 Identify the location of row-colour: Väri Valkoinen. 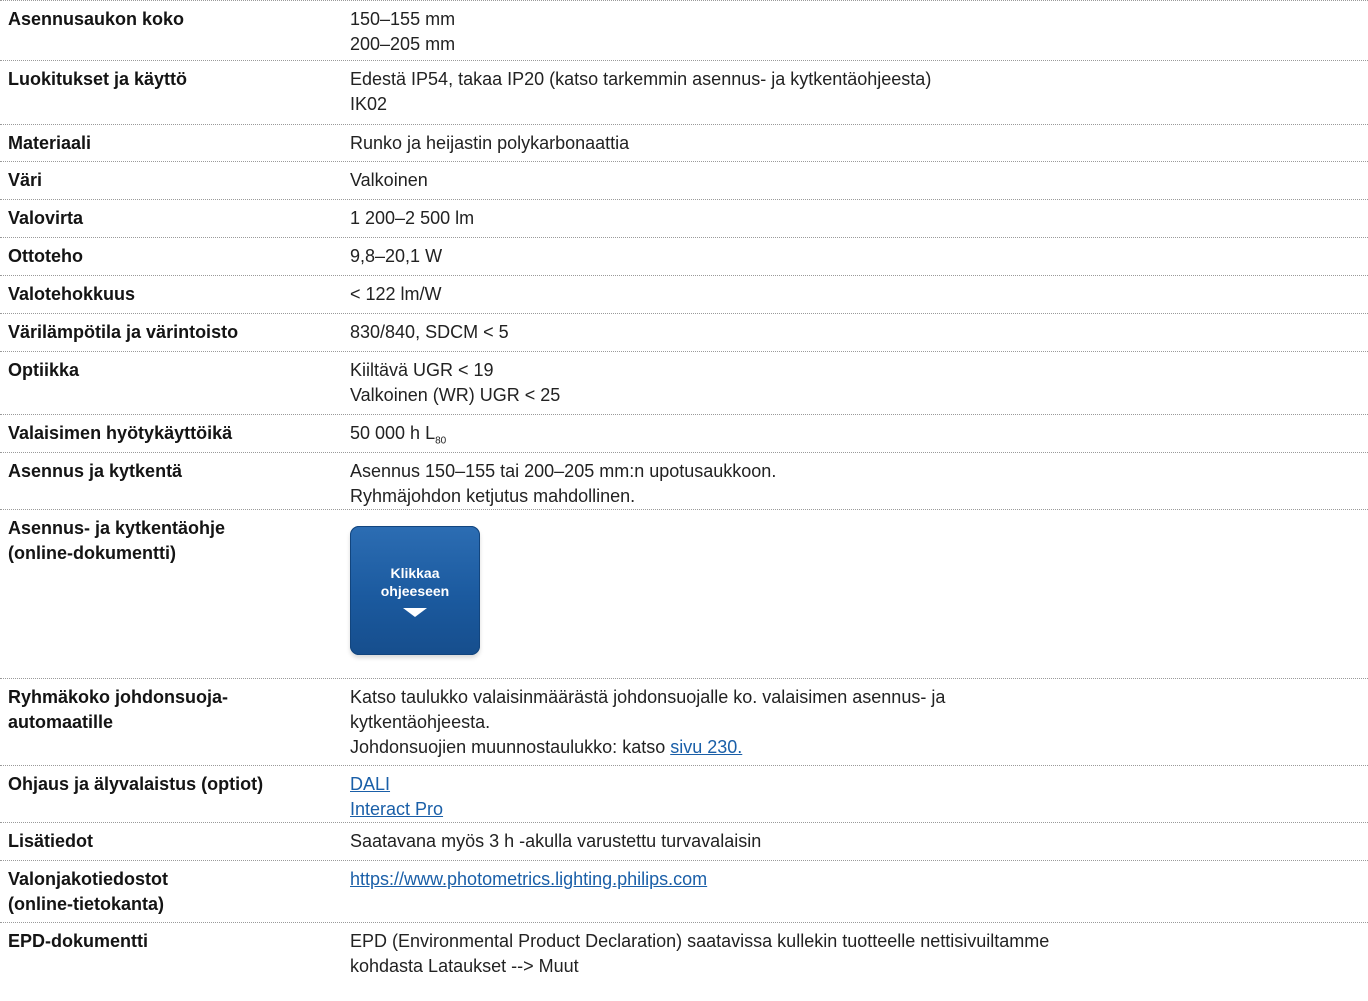
(684, 181).